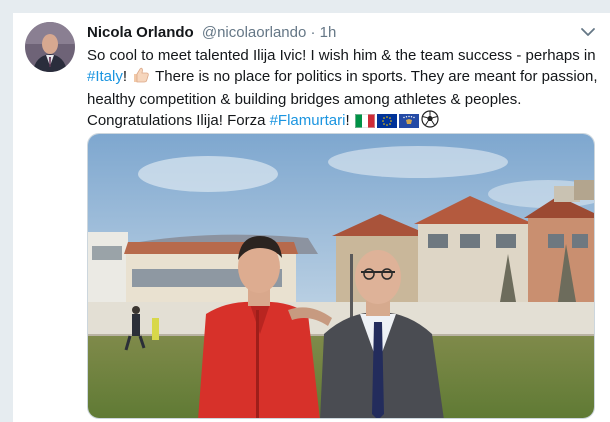 The height and width of the screenshot is (422, 610). I want to click on kosovo-flag-emoji-icon, so click(408, 124).